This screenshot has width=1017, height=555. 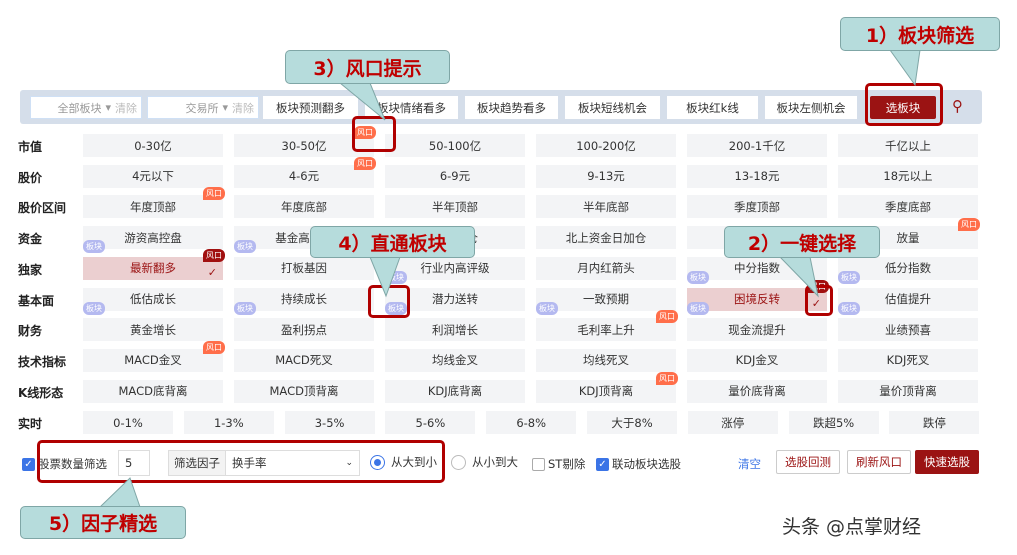 What do you see at coordinates (852, 527) in the screenshot?
I see `watermark: 头条 @点掌财经` at bounding box center [852, 527].